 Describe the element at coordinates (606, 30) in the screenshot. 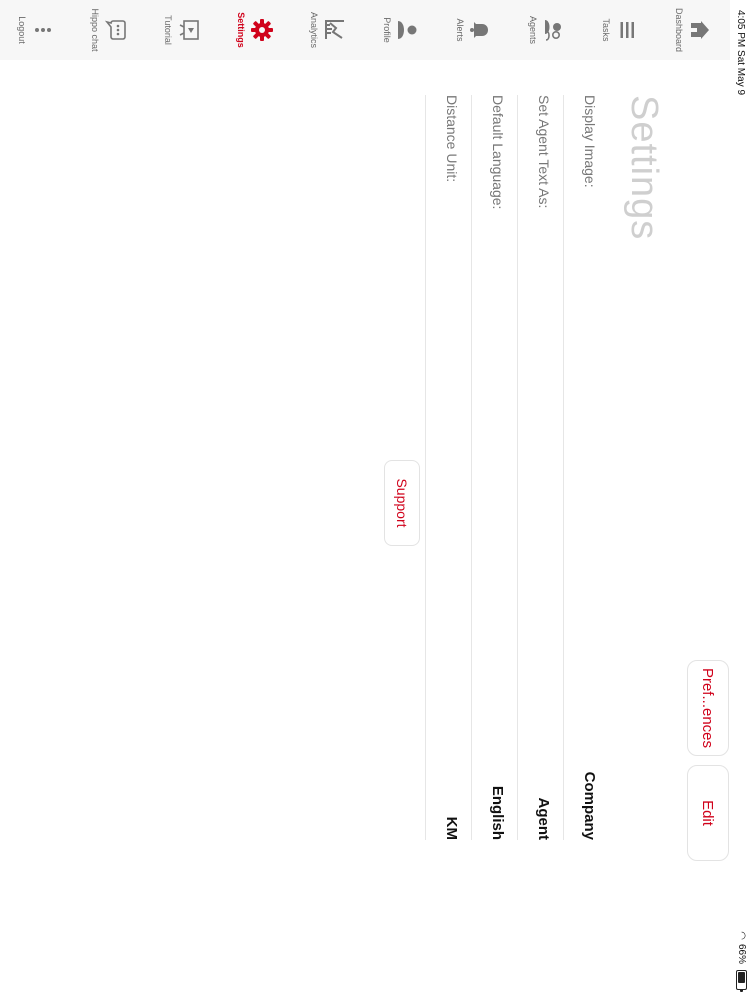

I see `nav-label-tasks: Tasks` at that location.